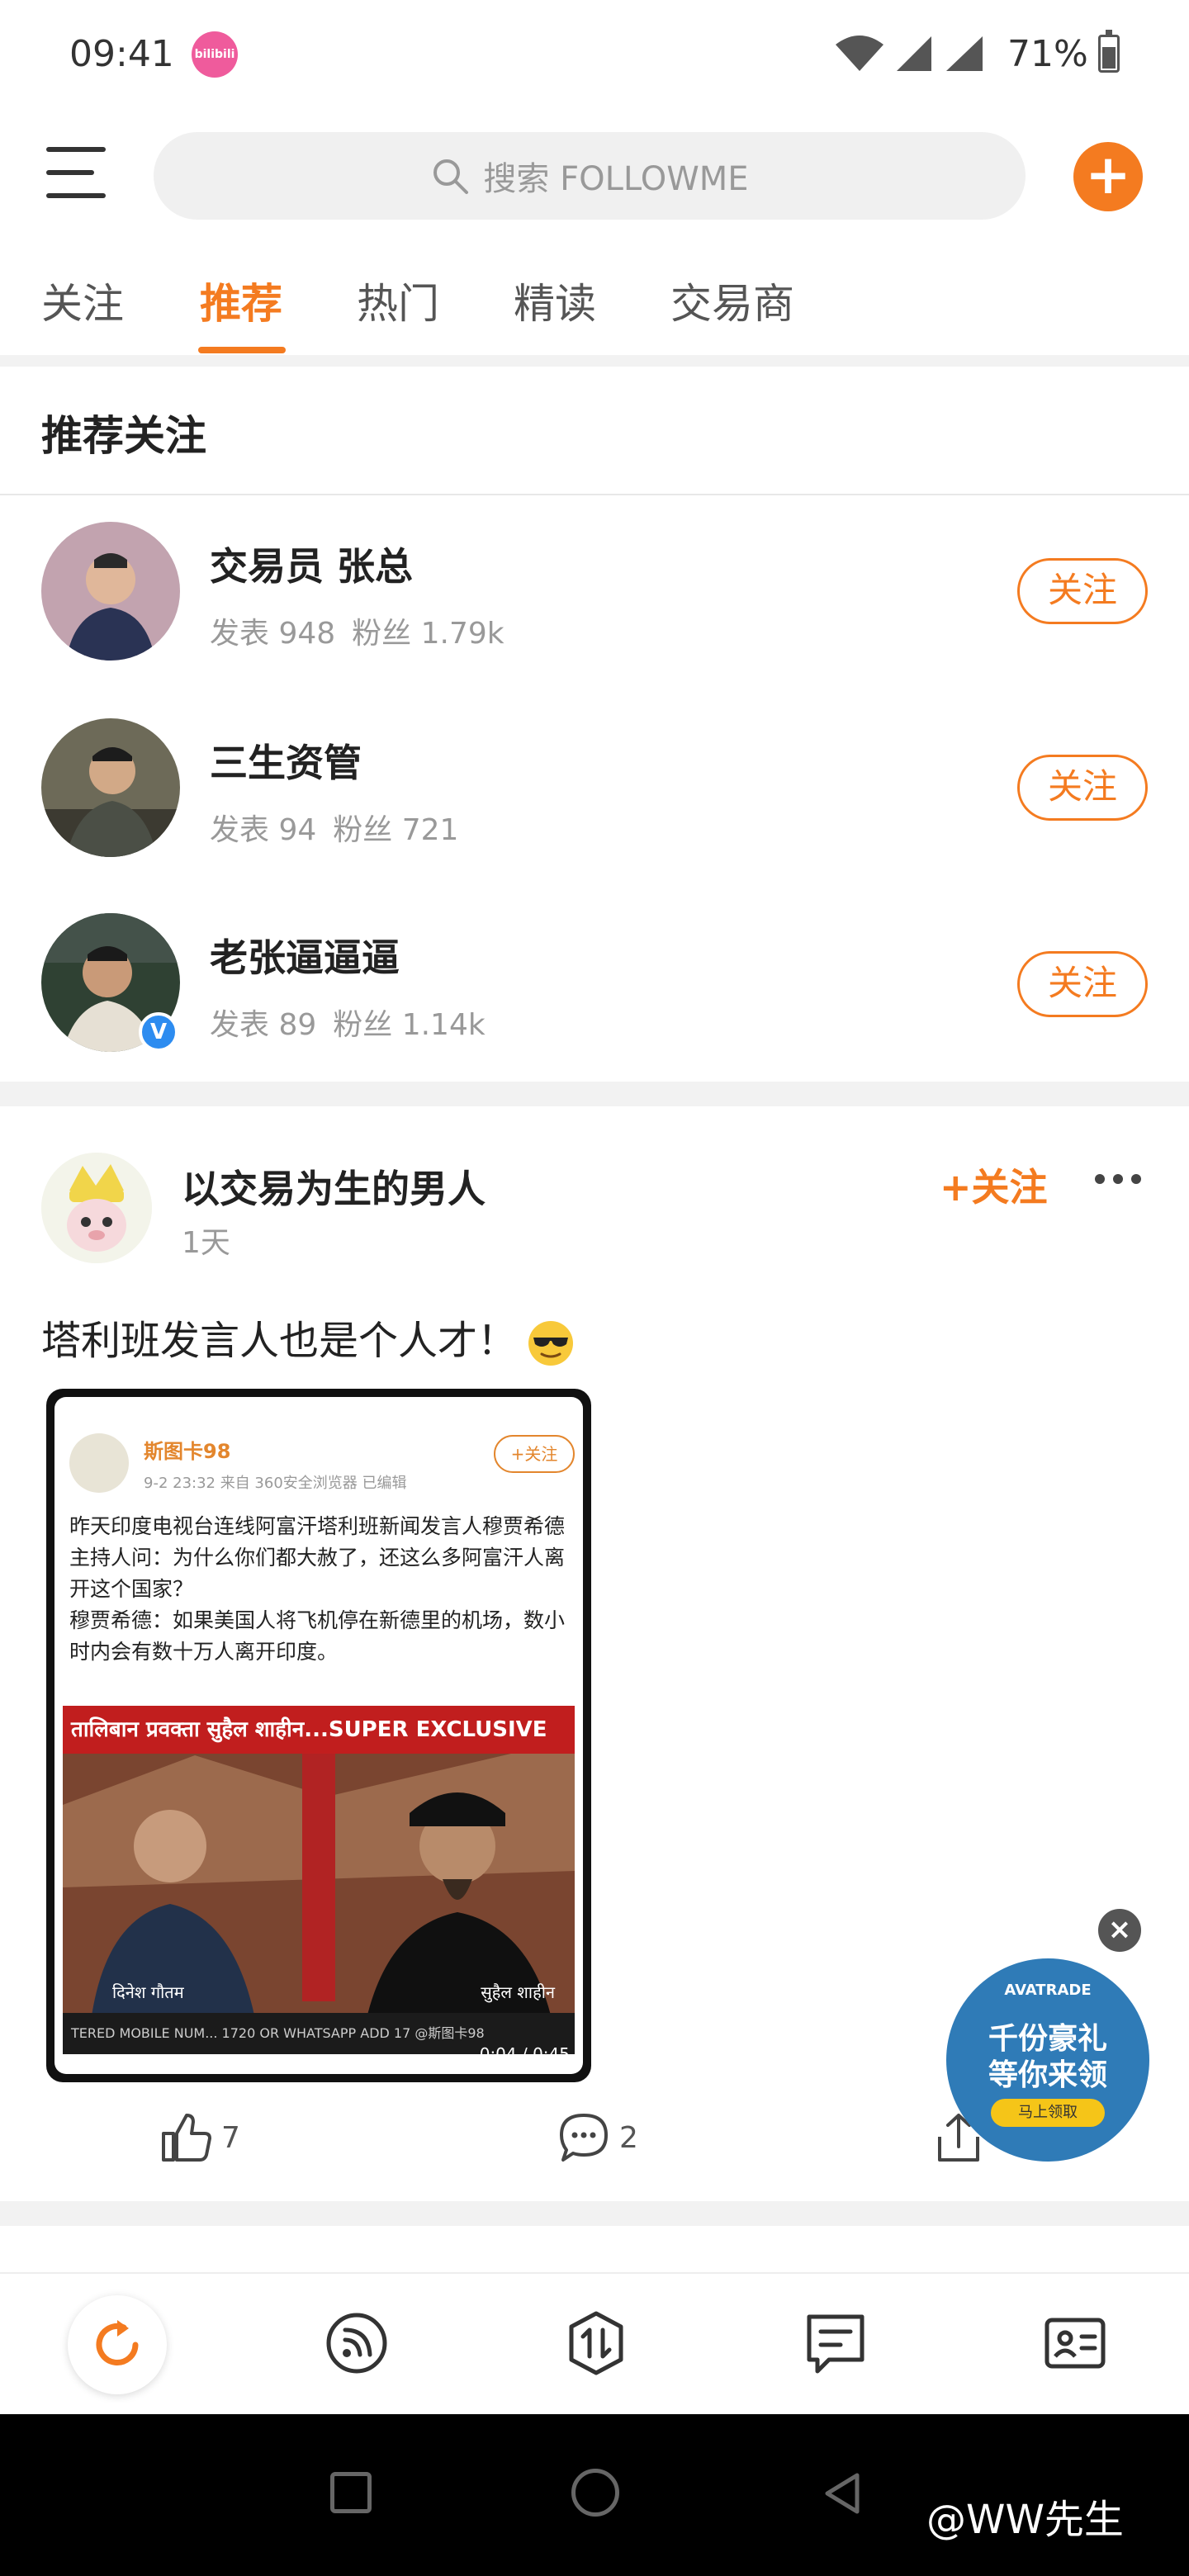 This screenshot has height=2576, width=1189. What do you see at coordinates (994, 1185) in the screenshot?
I see `post-follow-button: +关注` at bounding box center [994, 1185].